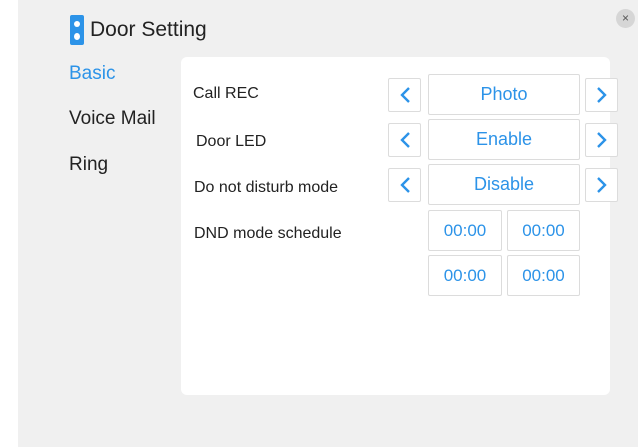  What do you see at coordinates (543, 275) in the screenshot?
I see `dnd-end-minute-field: 00:00` at bounding box center [543, 275].